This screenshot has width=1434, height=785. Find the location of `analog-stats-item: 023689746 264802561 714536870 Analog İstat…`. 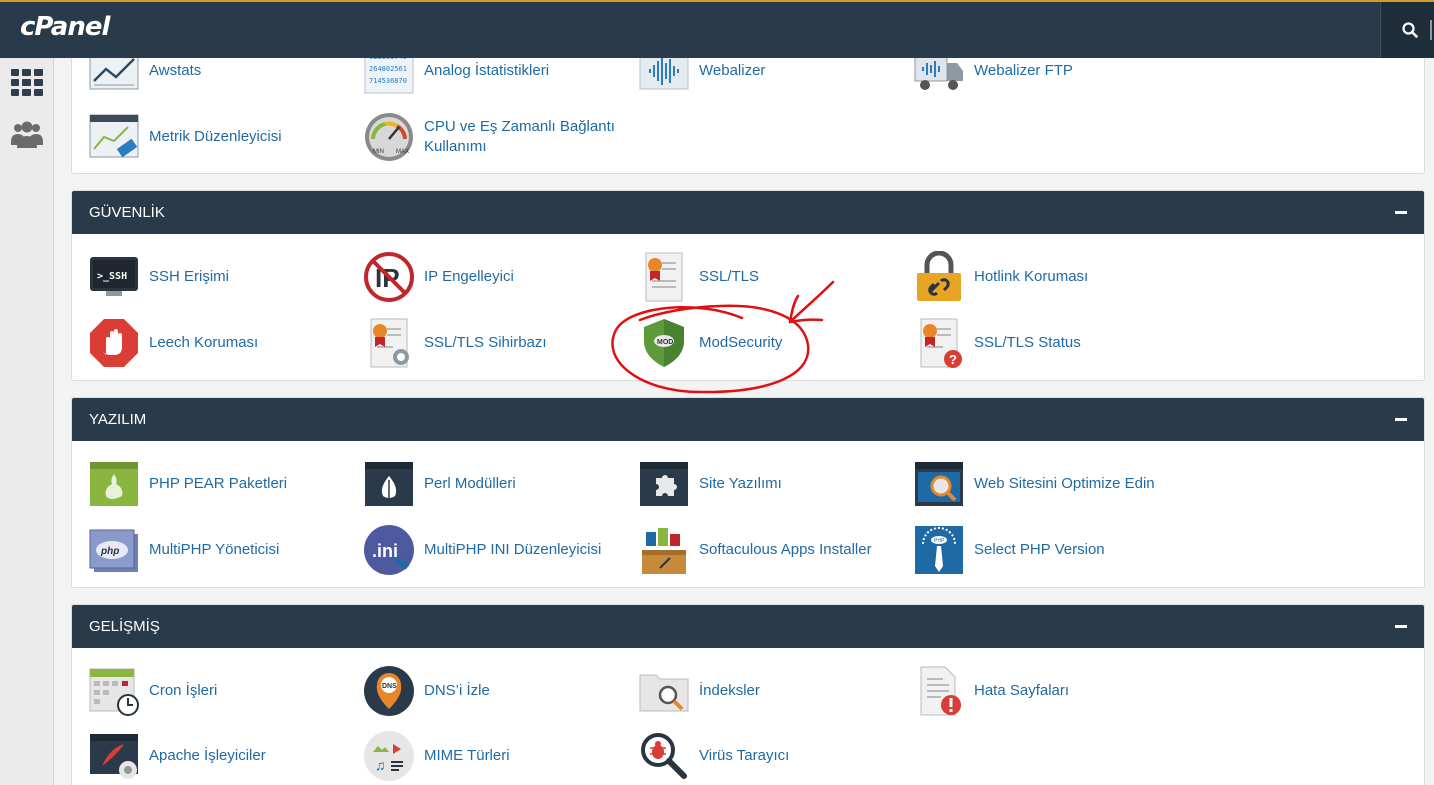

analog-stats-item: 023689746 264802561 714536870 Analog İstat… is located at coordinates (508, 78).